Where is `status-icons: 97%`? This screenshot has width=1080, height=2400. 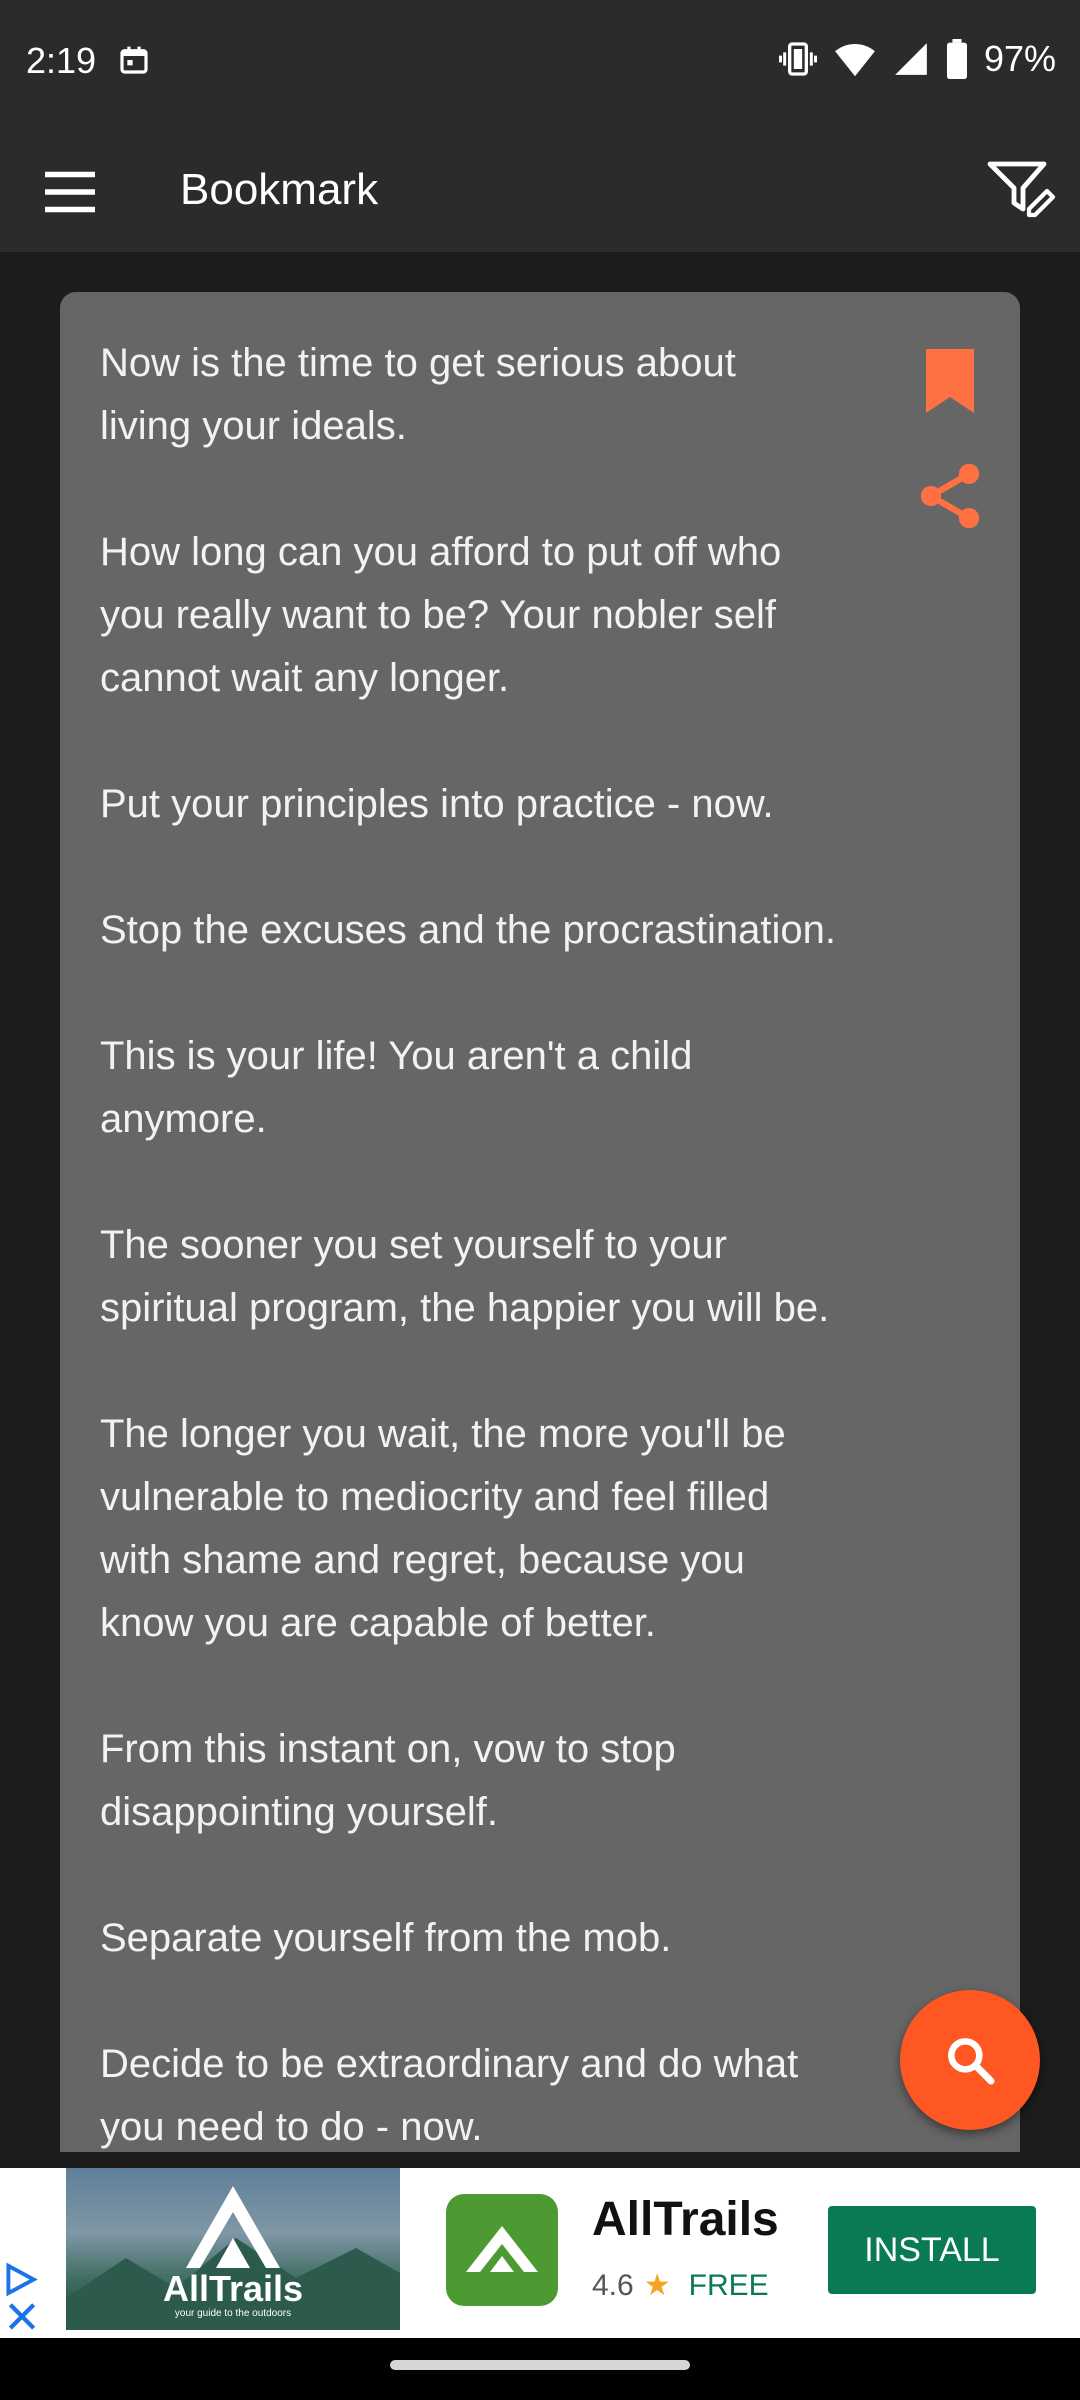 status-icons: 97% is located at coordinates (917, 59).